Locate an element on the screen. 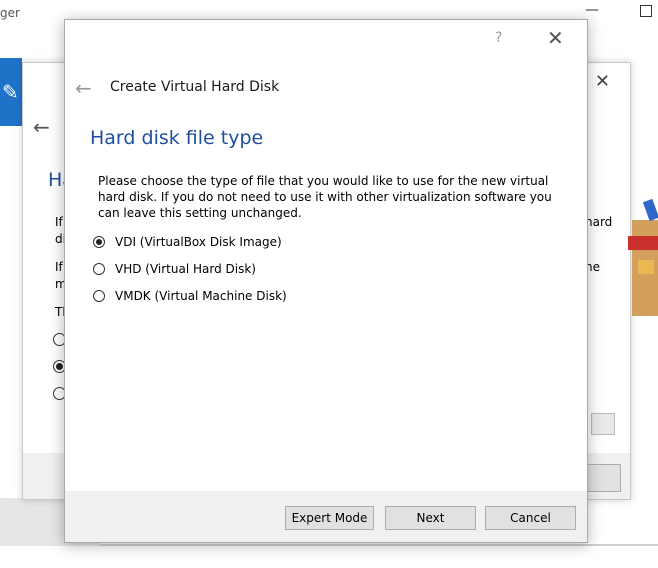 The image size is (658, 568). wizard-wand-icon: ✎ is located at coordinates (10, 92).